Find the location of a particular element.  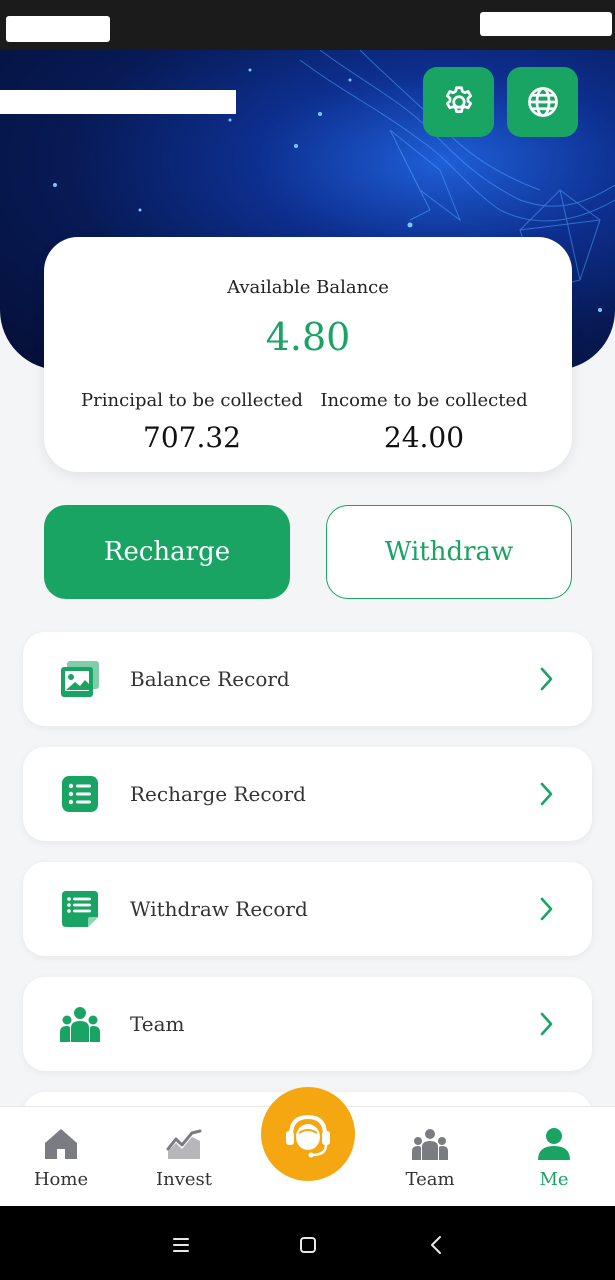

nav-home: Home is located at coordinates (61, 1157).